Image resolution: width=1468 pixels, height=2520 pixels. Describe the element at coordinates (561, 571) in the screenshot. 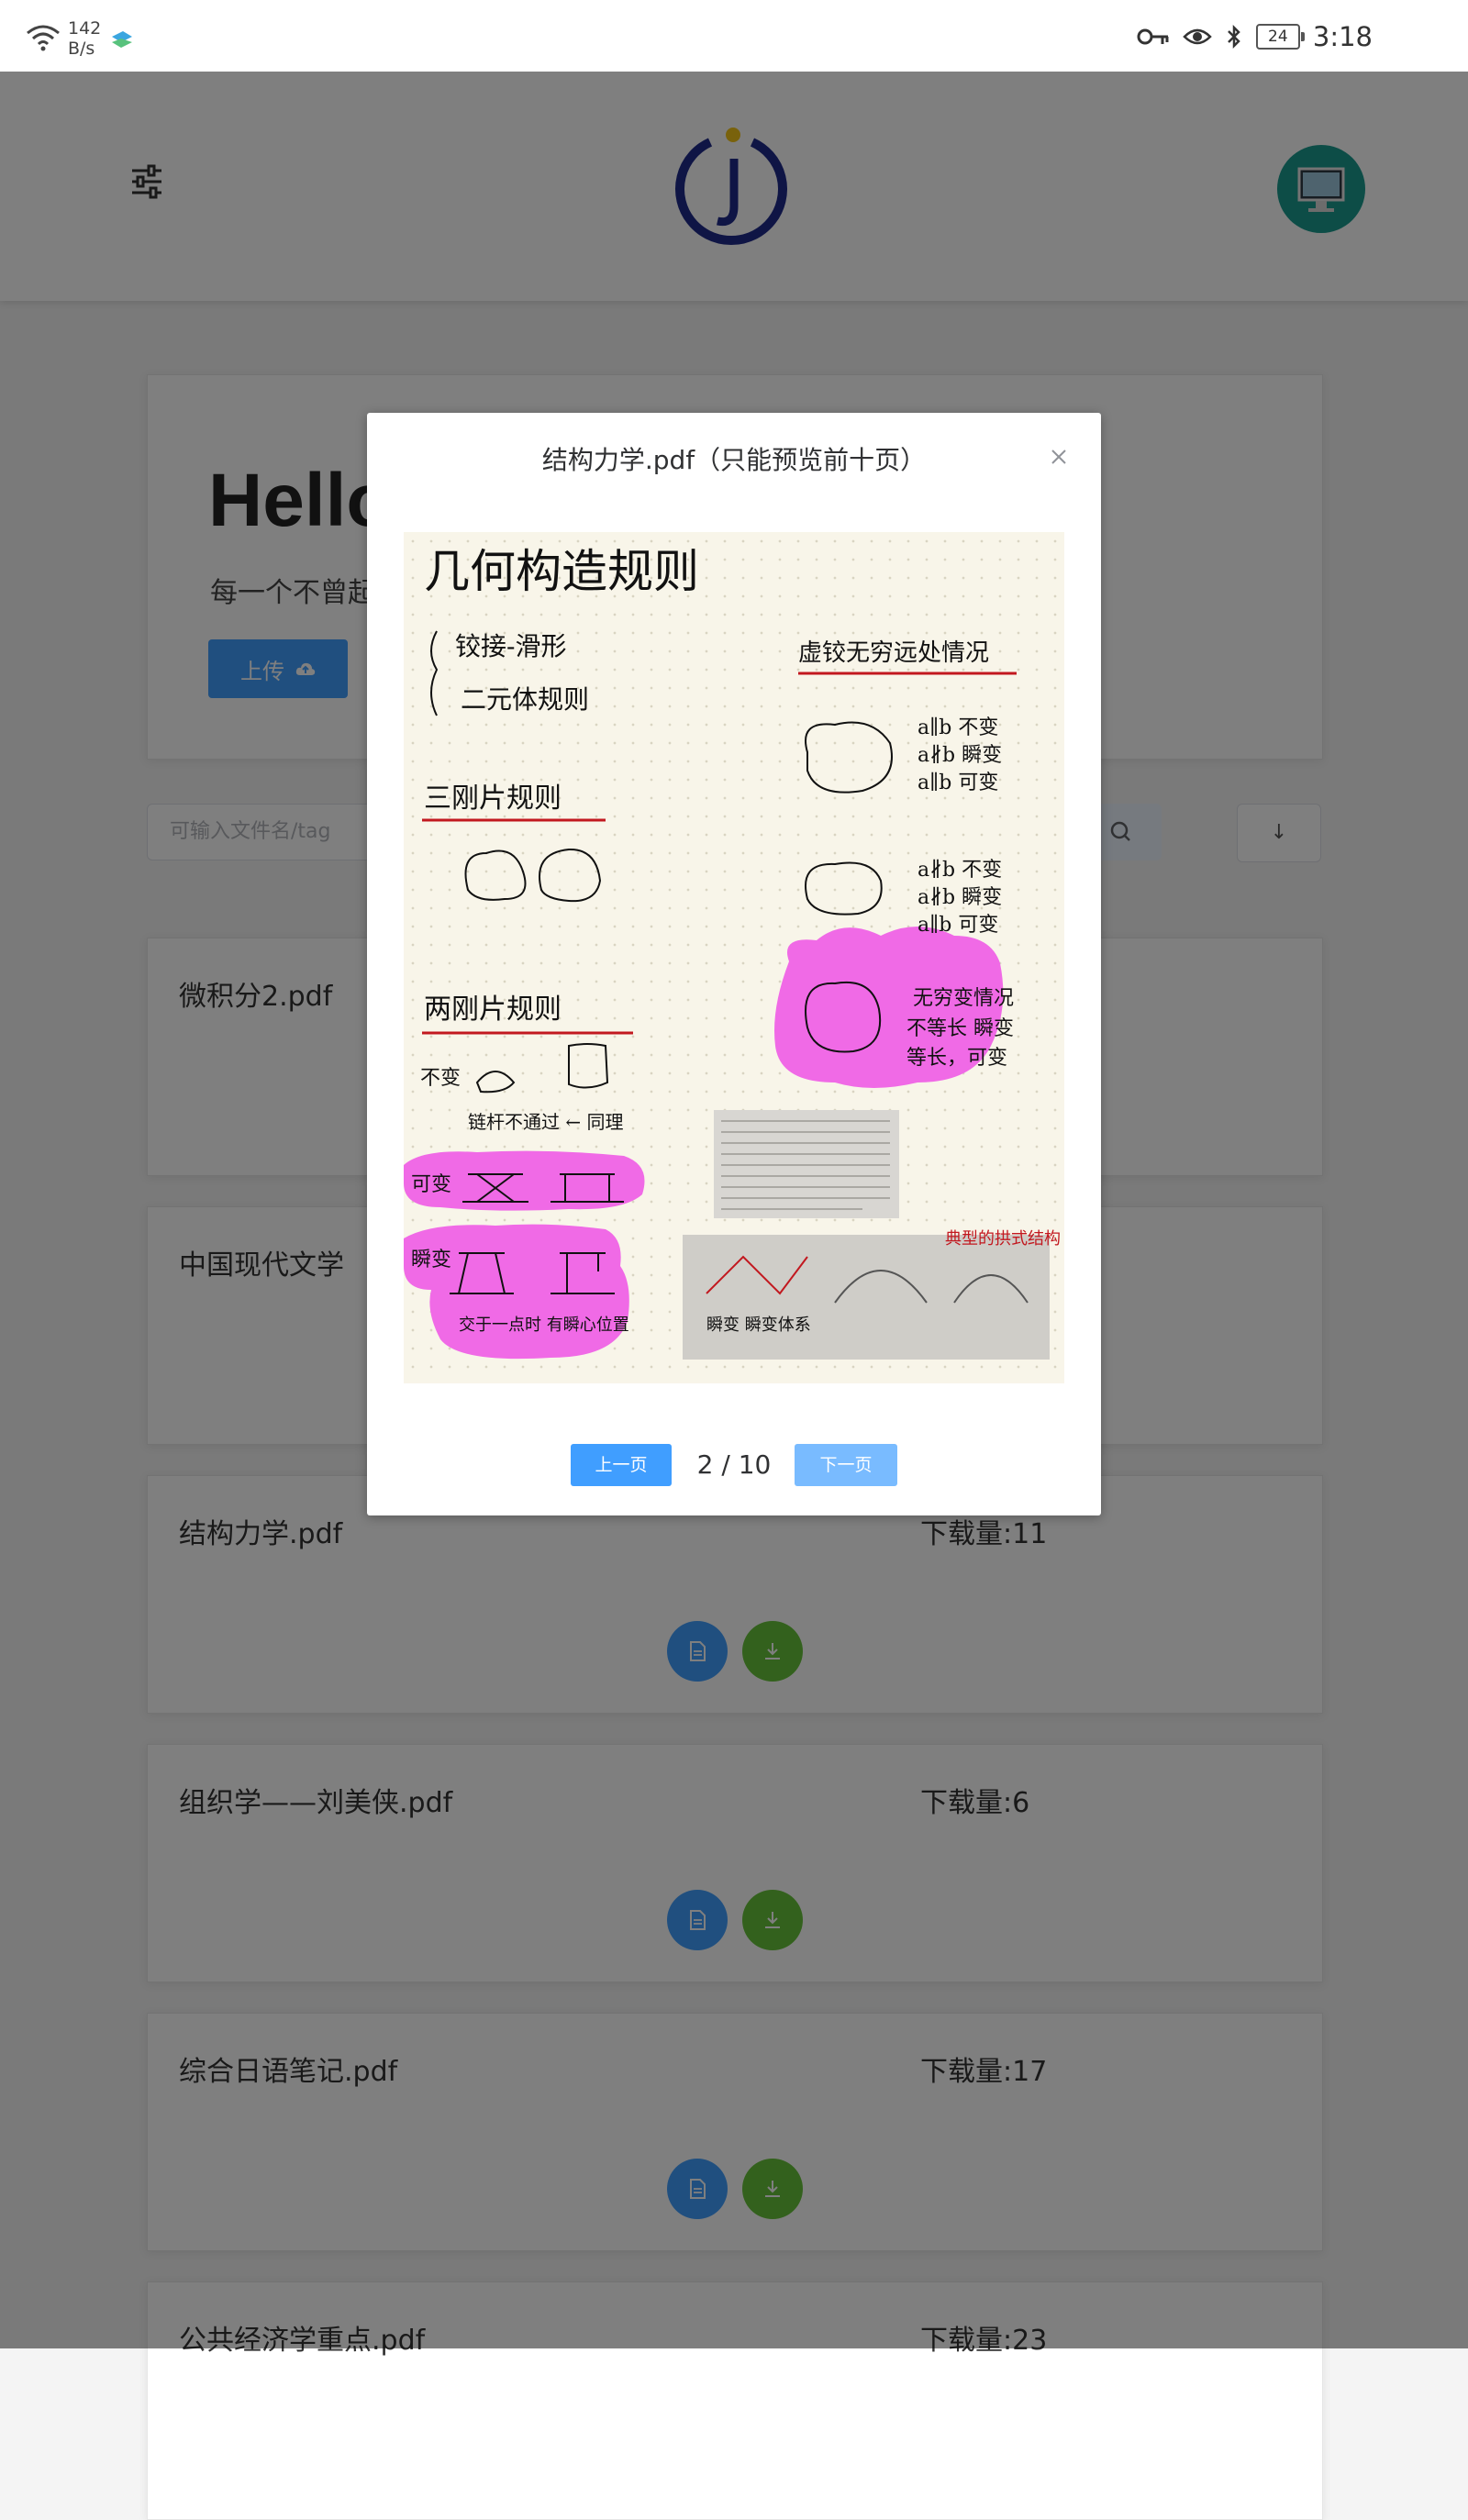

I see `svg-text: 几何构造规则` at that location.